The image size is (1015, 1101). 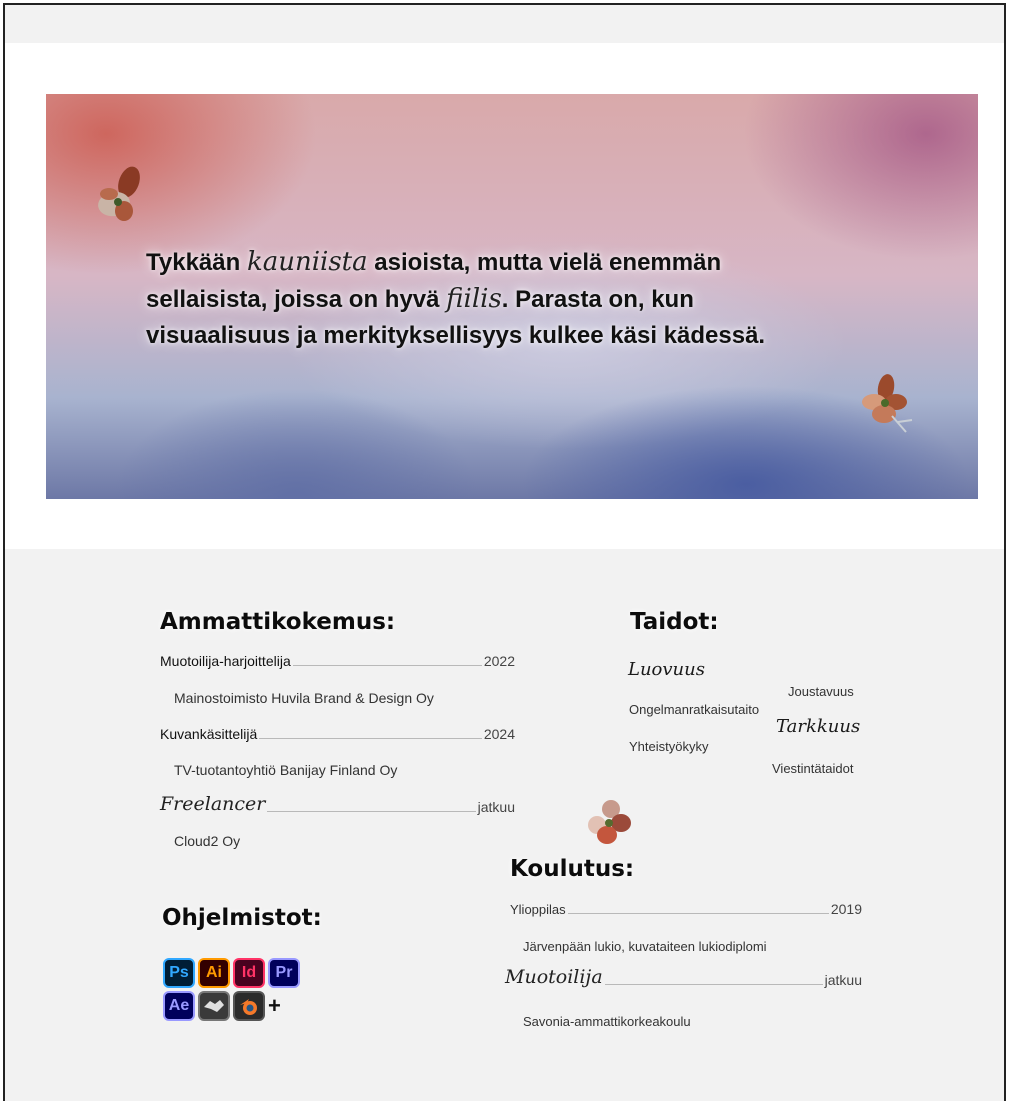 I want to click on top-band, so click(x=504, y=24).